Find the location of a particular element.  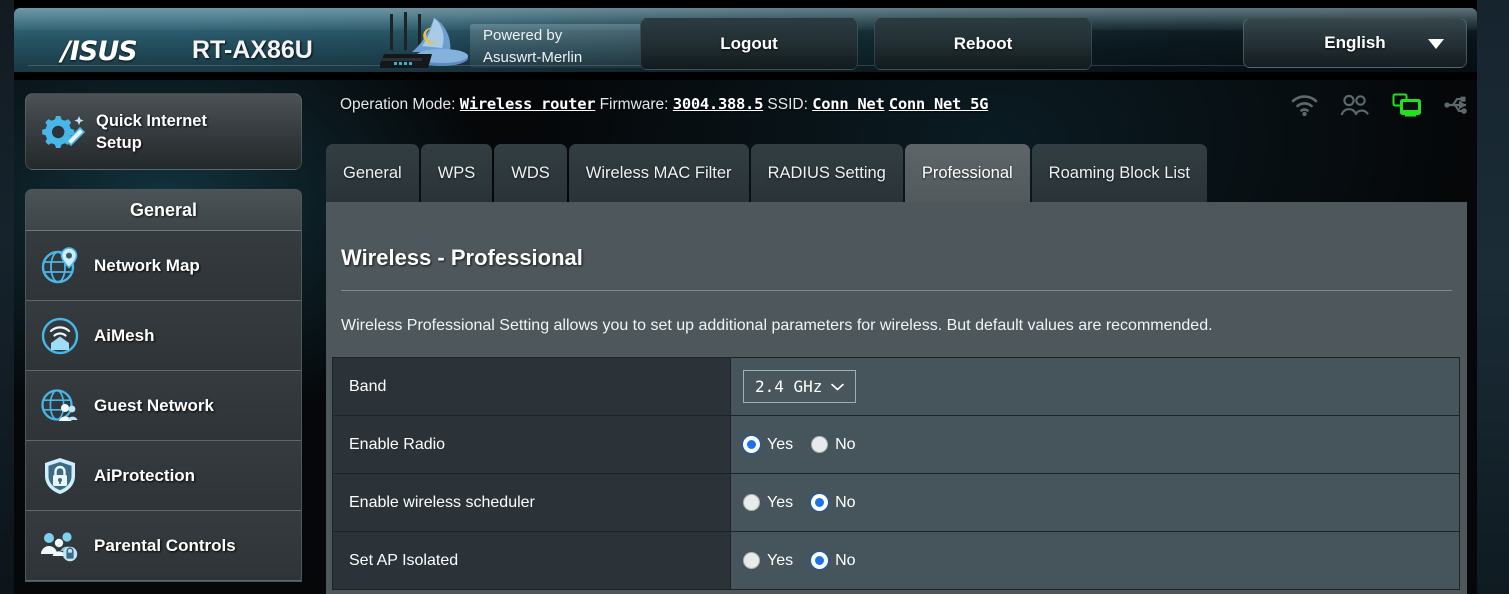

tab-radius-setting: RADIUS Setting is located at coordinates (826, 173).